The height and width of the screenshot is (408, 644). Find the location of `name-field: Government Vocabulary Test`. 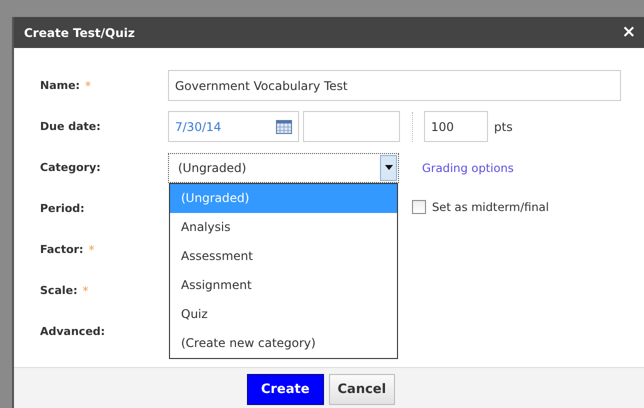

name-field: Government Vocabulary Test is located at coordinates (394, 85).